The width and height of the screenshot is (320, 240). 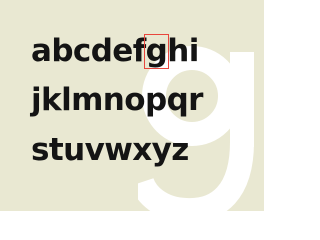 What do you see at coordinates (40, 150) in the screenshot?
I see `letter-s: s` at bounding box center [40, 150].